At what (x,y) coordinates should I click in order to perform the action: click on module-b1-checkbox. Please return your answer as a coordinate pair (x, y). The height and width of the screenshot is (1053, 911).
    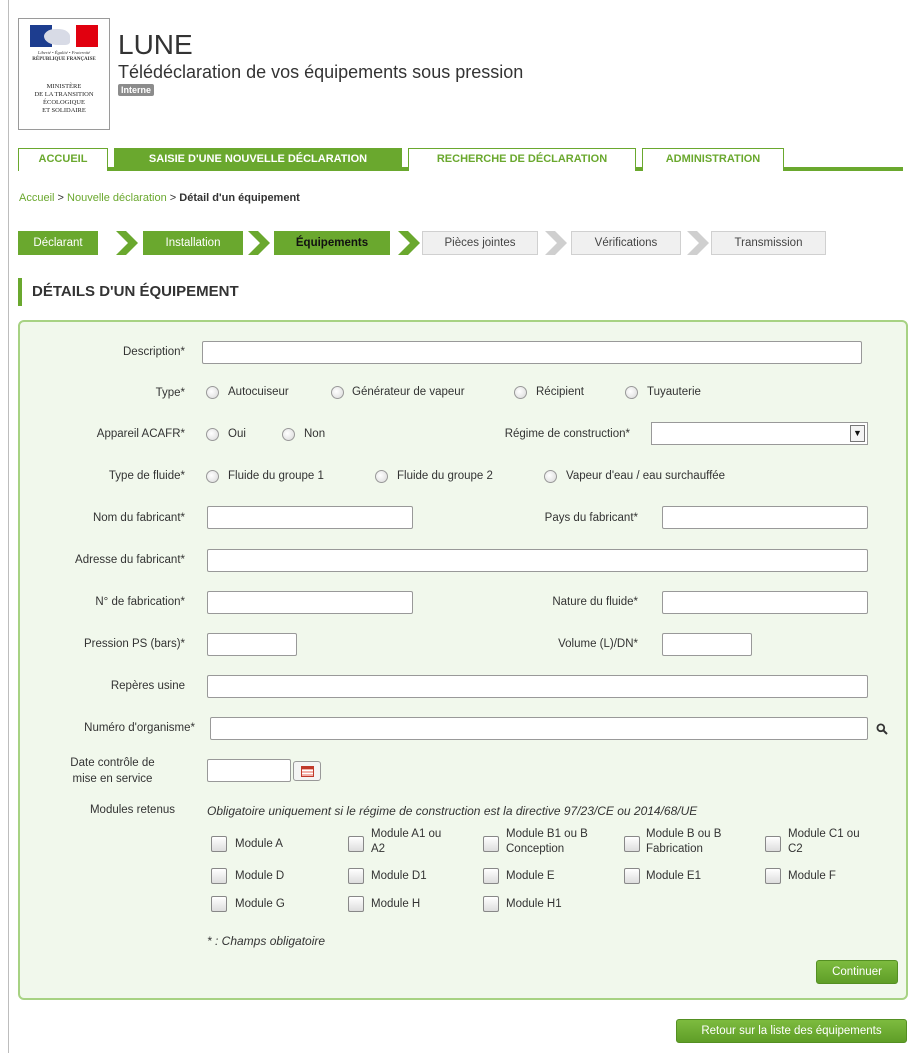
    Looking at the image, I should click on (491, 844).